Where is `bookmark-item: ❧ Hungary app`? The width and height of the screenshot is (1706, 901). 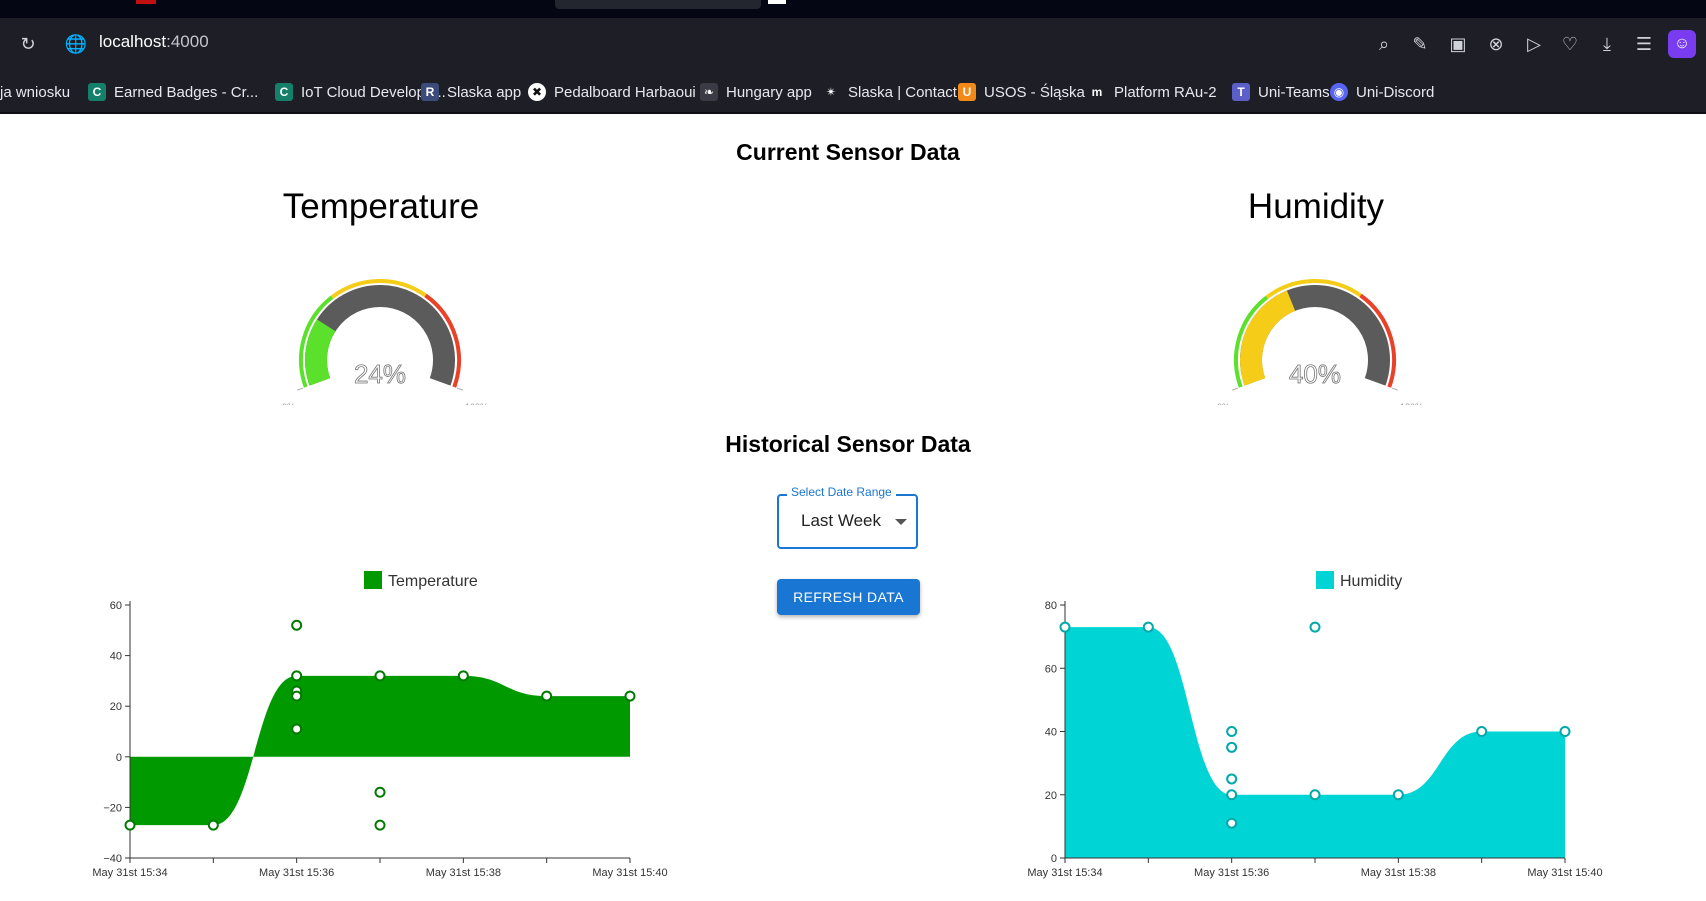 bookmark-item: ❧ Hungary app is located at coordinates (756, 92).